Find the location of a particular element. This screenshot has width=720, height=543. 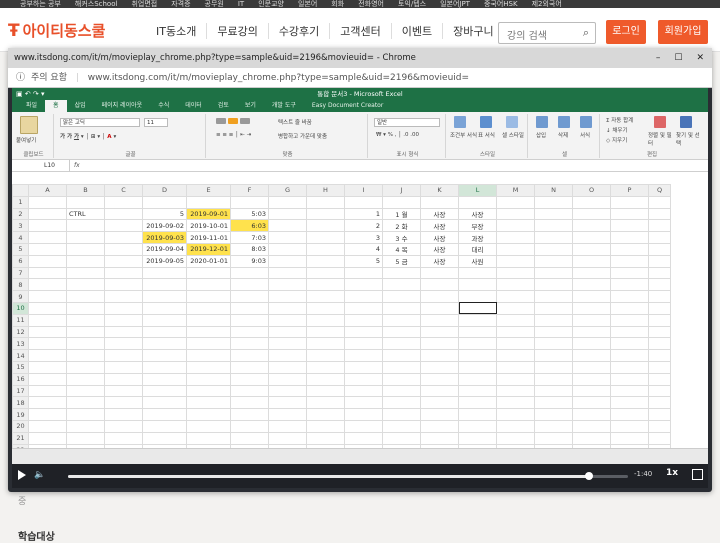

column-header: B is located at coordinates (85, 190).